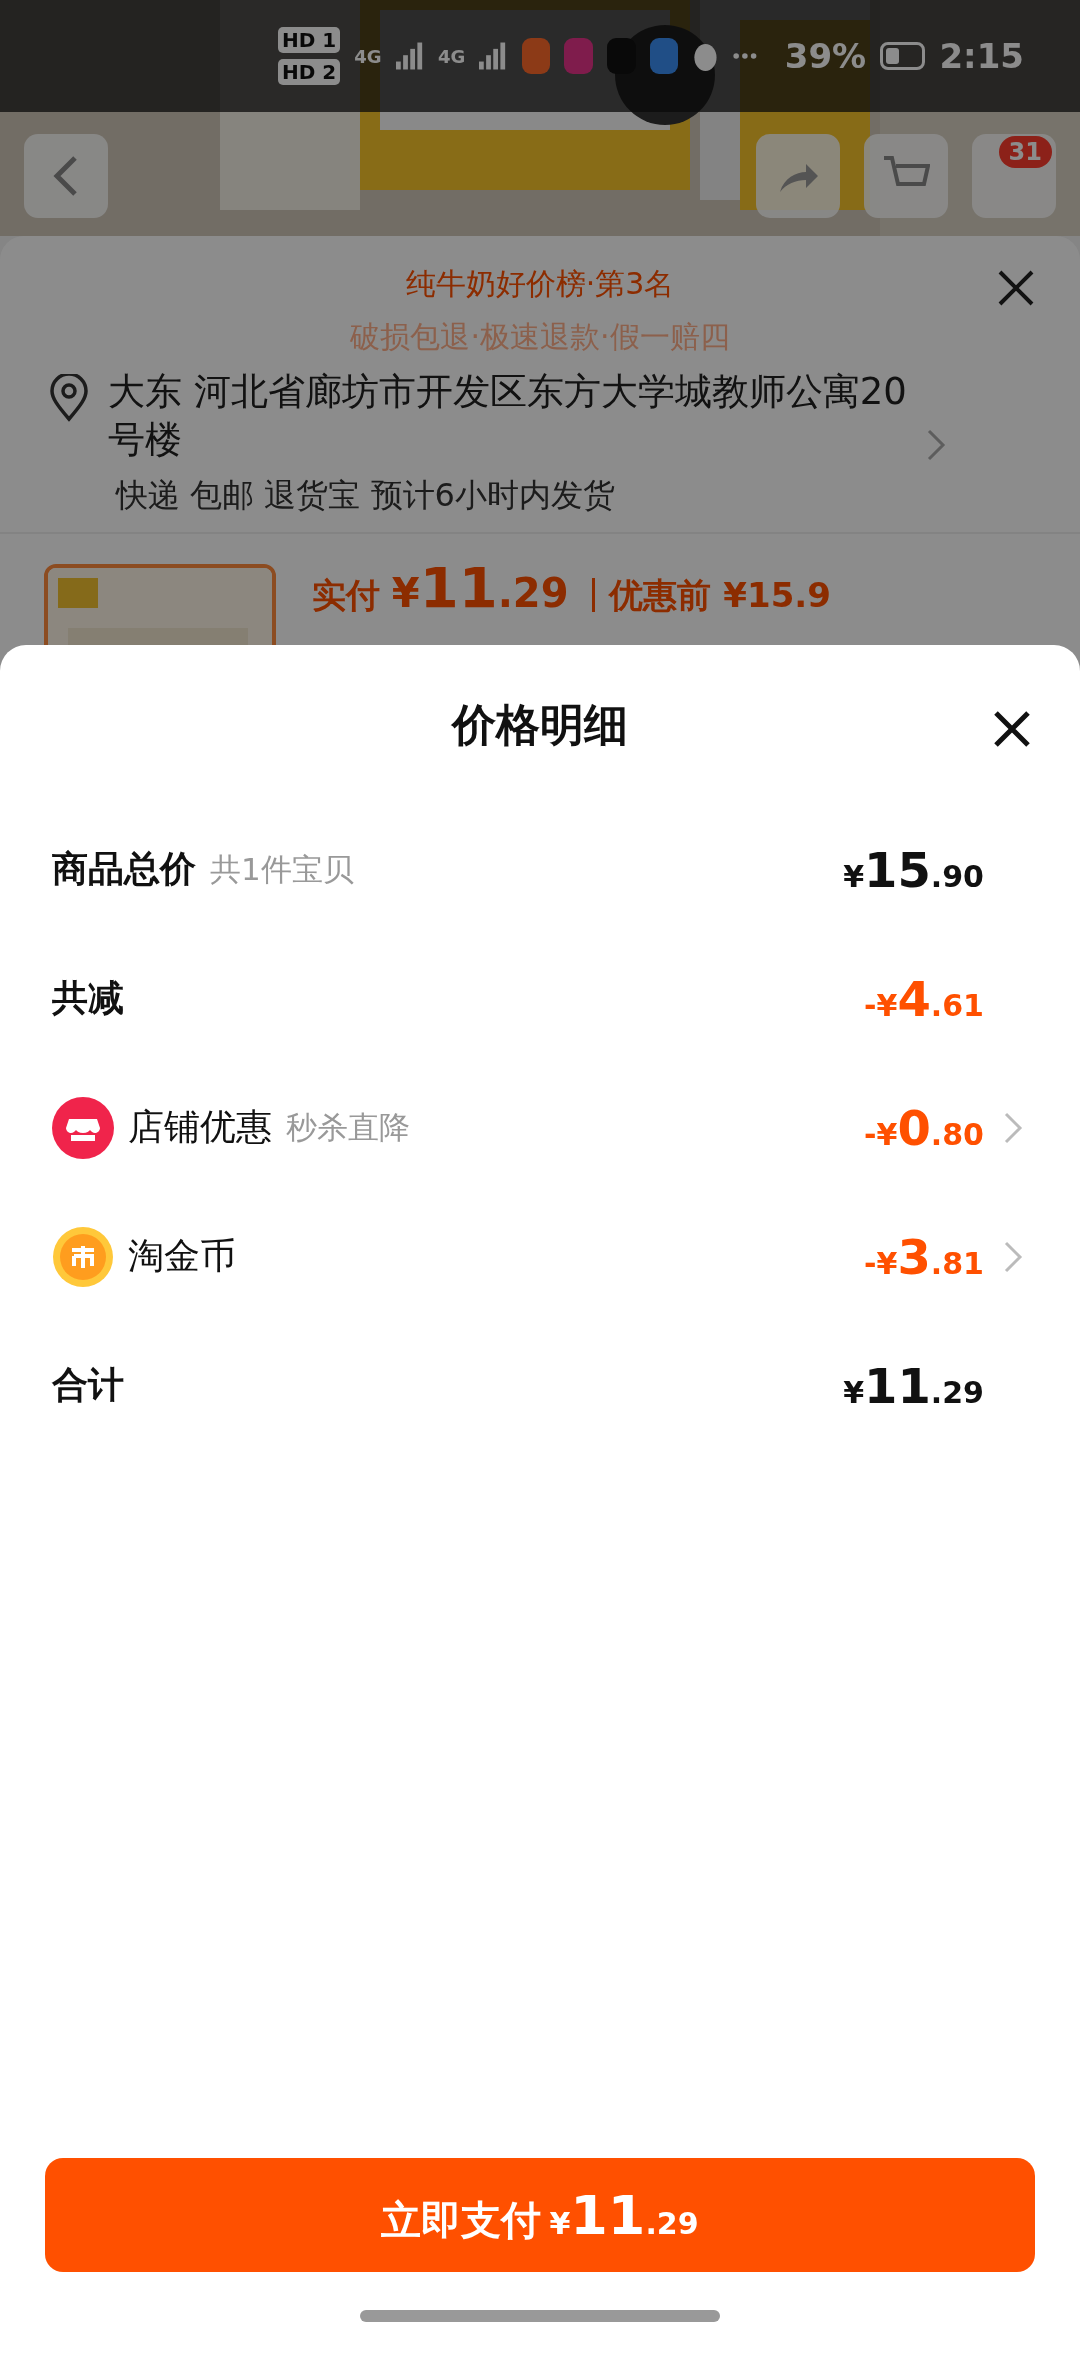 This screenshot has width=1080, height=2376. Describe the element at coordinates (906, 176) in the screenshot. I see `cart-button` at that location.